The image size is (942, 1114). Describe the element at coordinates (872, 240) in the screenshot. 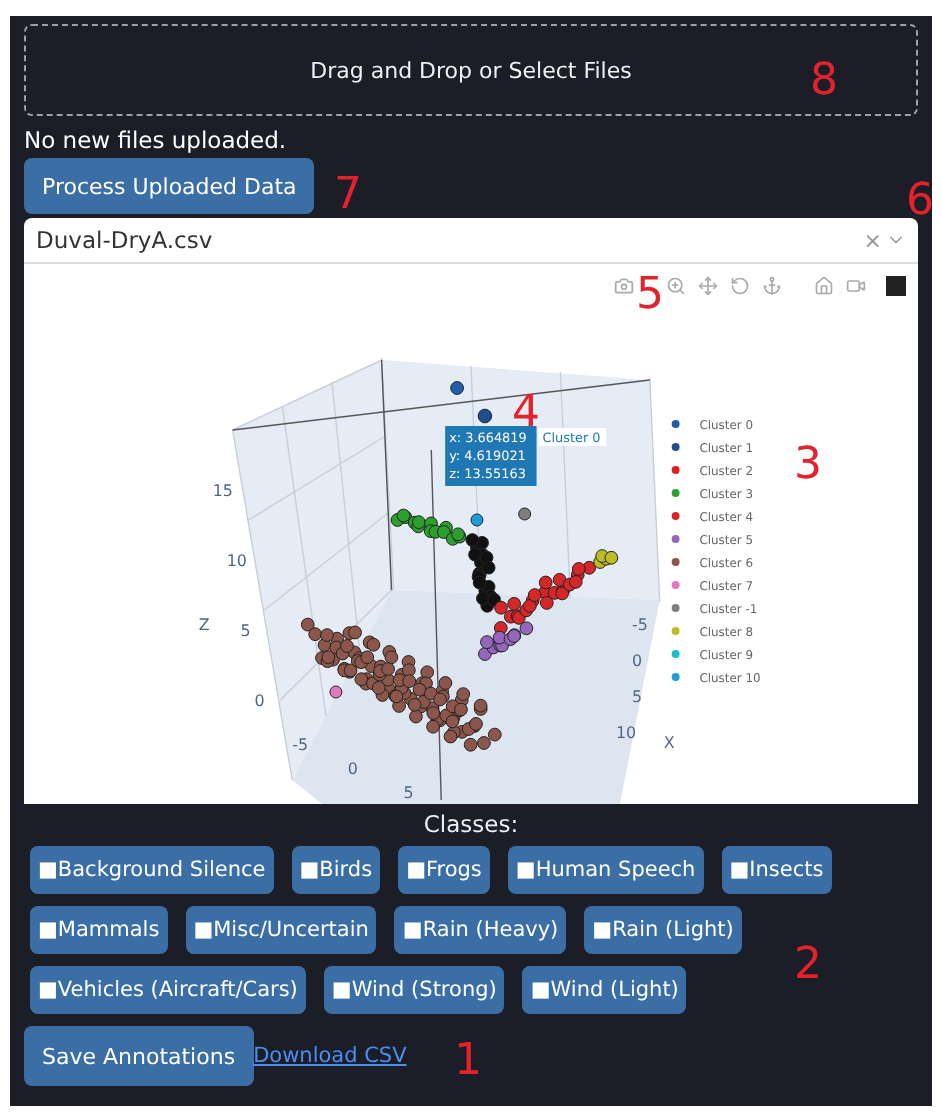

I see `clear-button: ×` at that location.